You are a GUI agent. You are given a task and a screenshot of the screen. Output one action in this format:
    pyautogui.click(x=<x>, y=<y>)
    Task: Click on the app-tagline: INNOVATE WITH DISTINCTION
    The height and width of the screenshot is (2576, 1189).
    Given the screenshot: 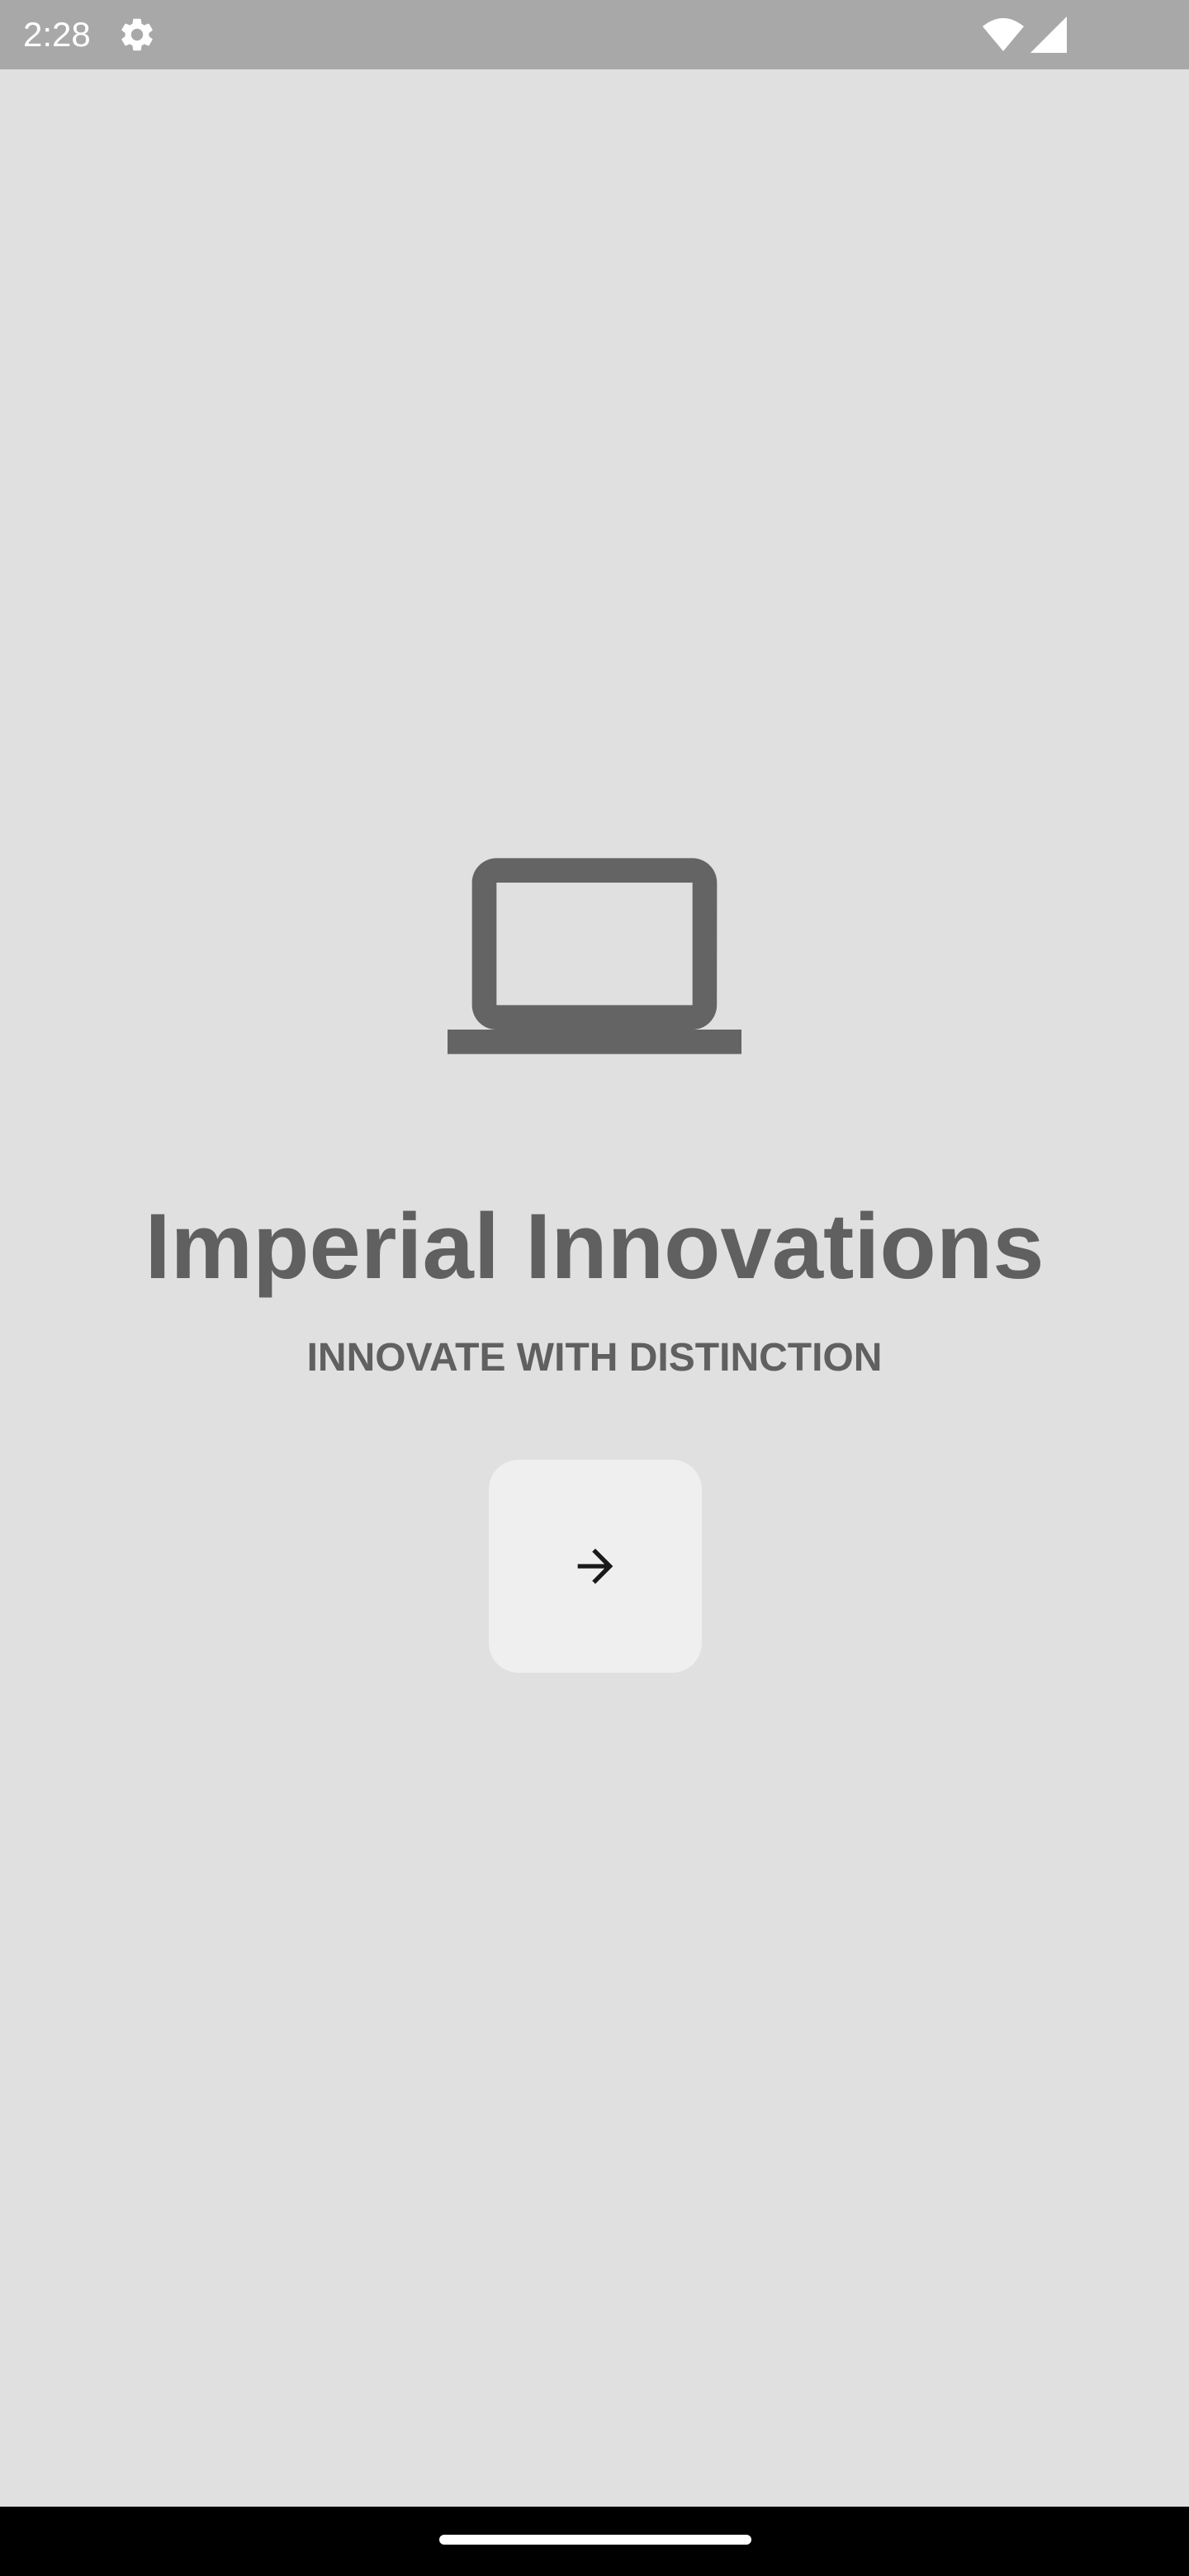 What is the action you would take?
    pyautogui.click(x=594, y=1358)
    